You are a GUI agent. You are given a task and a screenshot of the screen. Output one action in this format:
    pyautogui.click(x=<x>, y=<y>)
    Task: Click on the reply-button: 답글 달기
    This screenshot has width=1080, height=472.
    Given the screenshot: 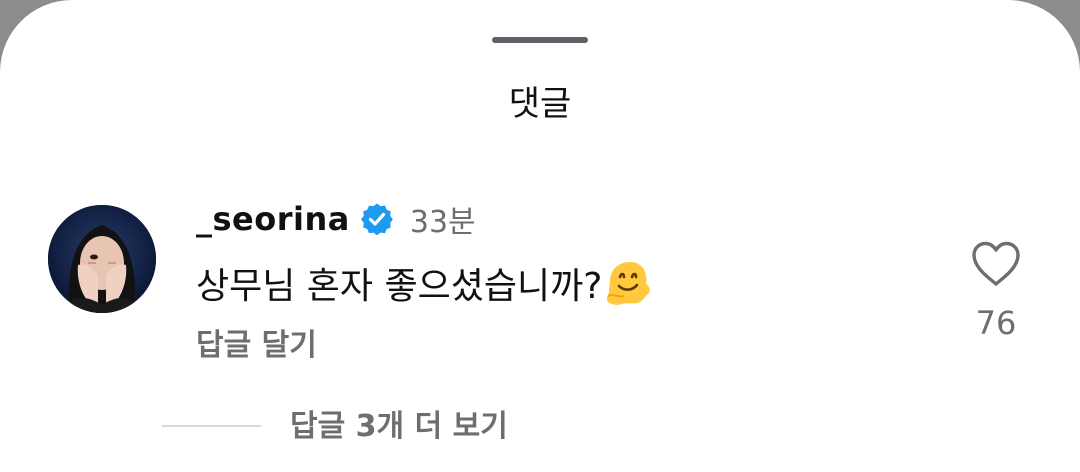 What is the action you would take?
    pyautogui.click(x=256, y=346)
    